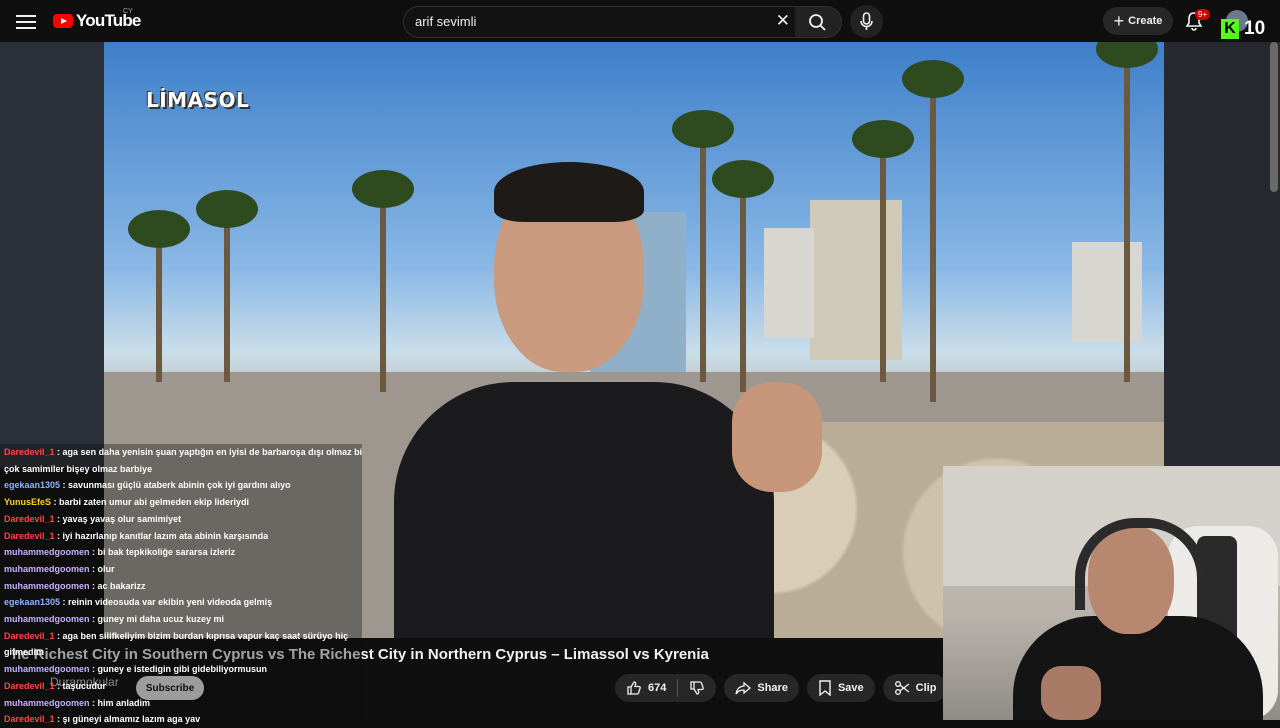 The width and height of the screenshot is (1280, 728). Describe the element at coordinates (24, 652) in the screenshot. I see `chat-text: gitmedim` at that location.